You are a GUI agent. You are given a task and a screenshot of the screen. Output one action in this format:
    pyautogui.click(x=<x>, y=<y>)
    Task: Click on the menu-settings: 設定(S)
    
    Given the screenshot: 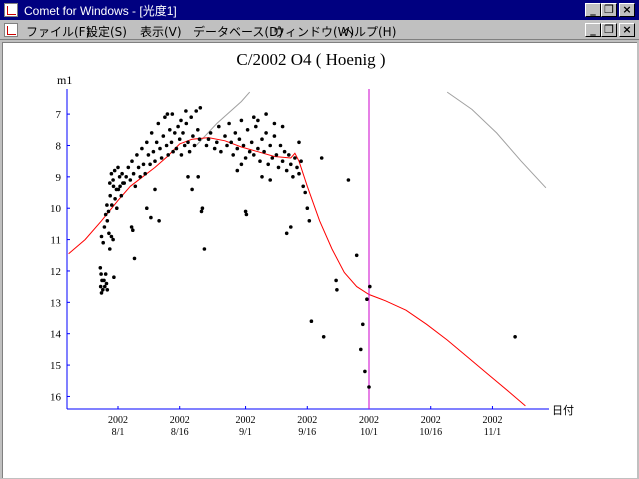 What is the action you would take?
    pyautogui.click(x=106, y=31)
    